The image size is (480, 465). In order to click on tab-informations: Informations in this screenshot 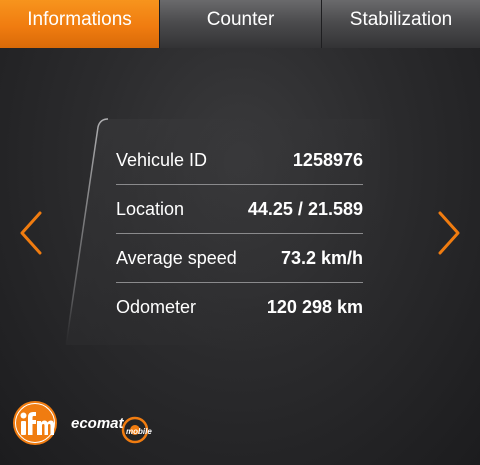, I will do `click(79, 24)`.